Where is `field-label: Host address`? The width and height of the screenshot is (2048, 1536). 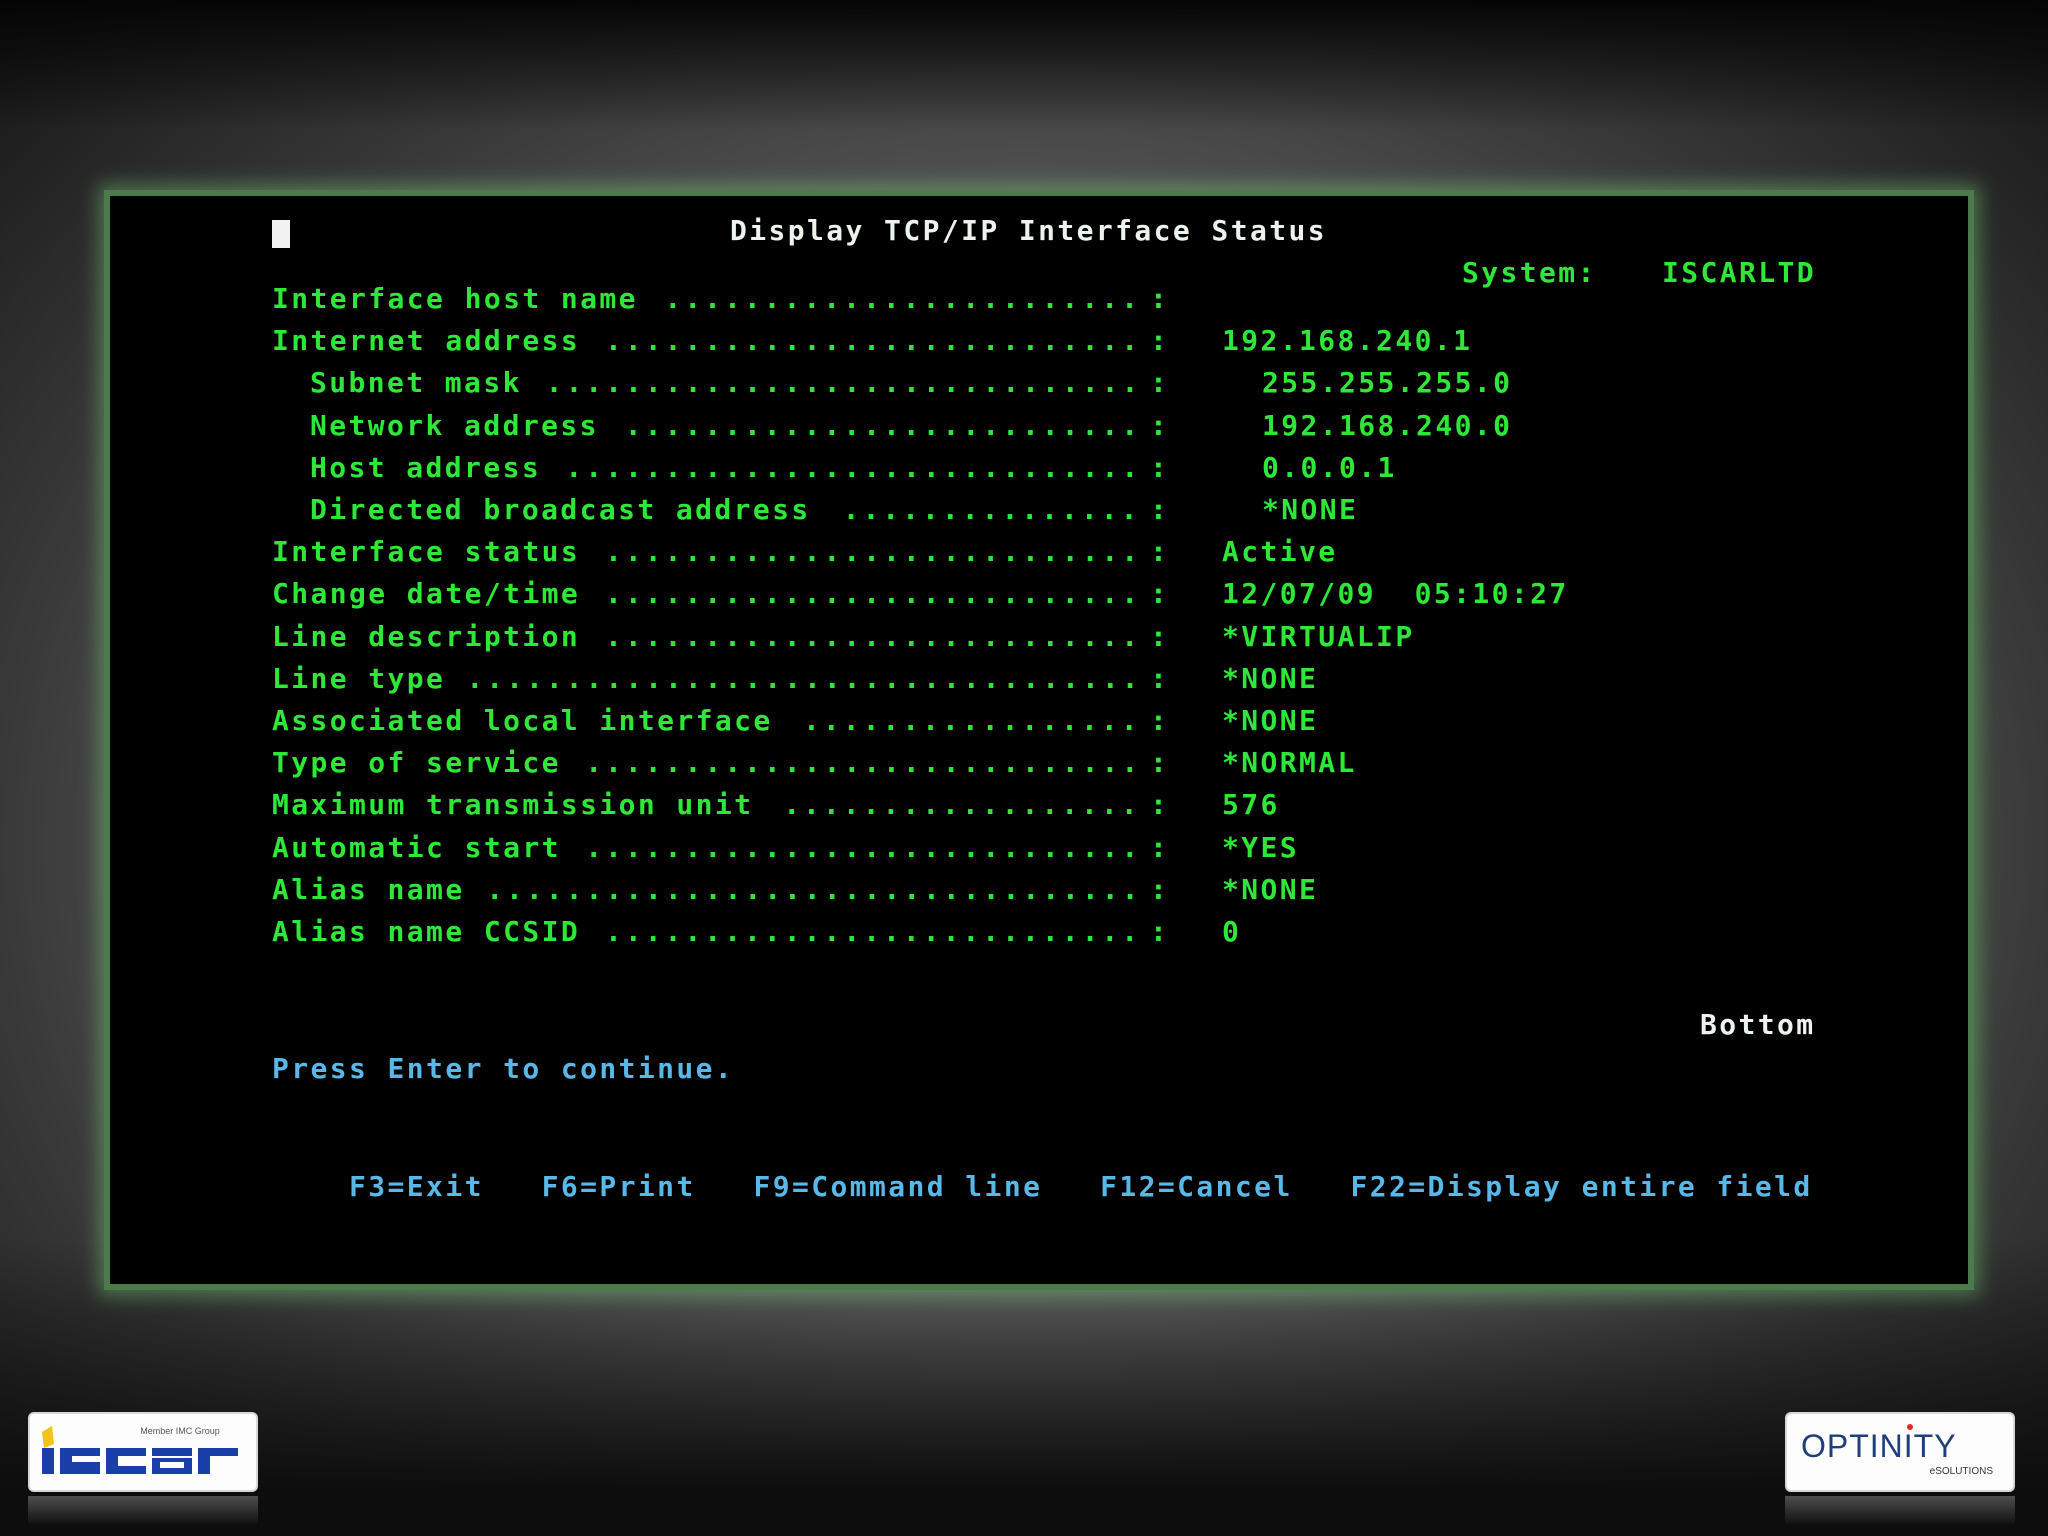 field-label: Host address is located at coordinates (426, 467).